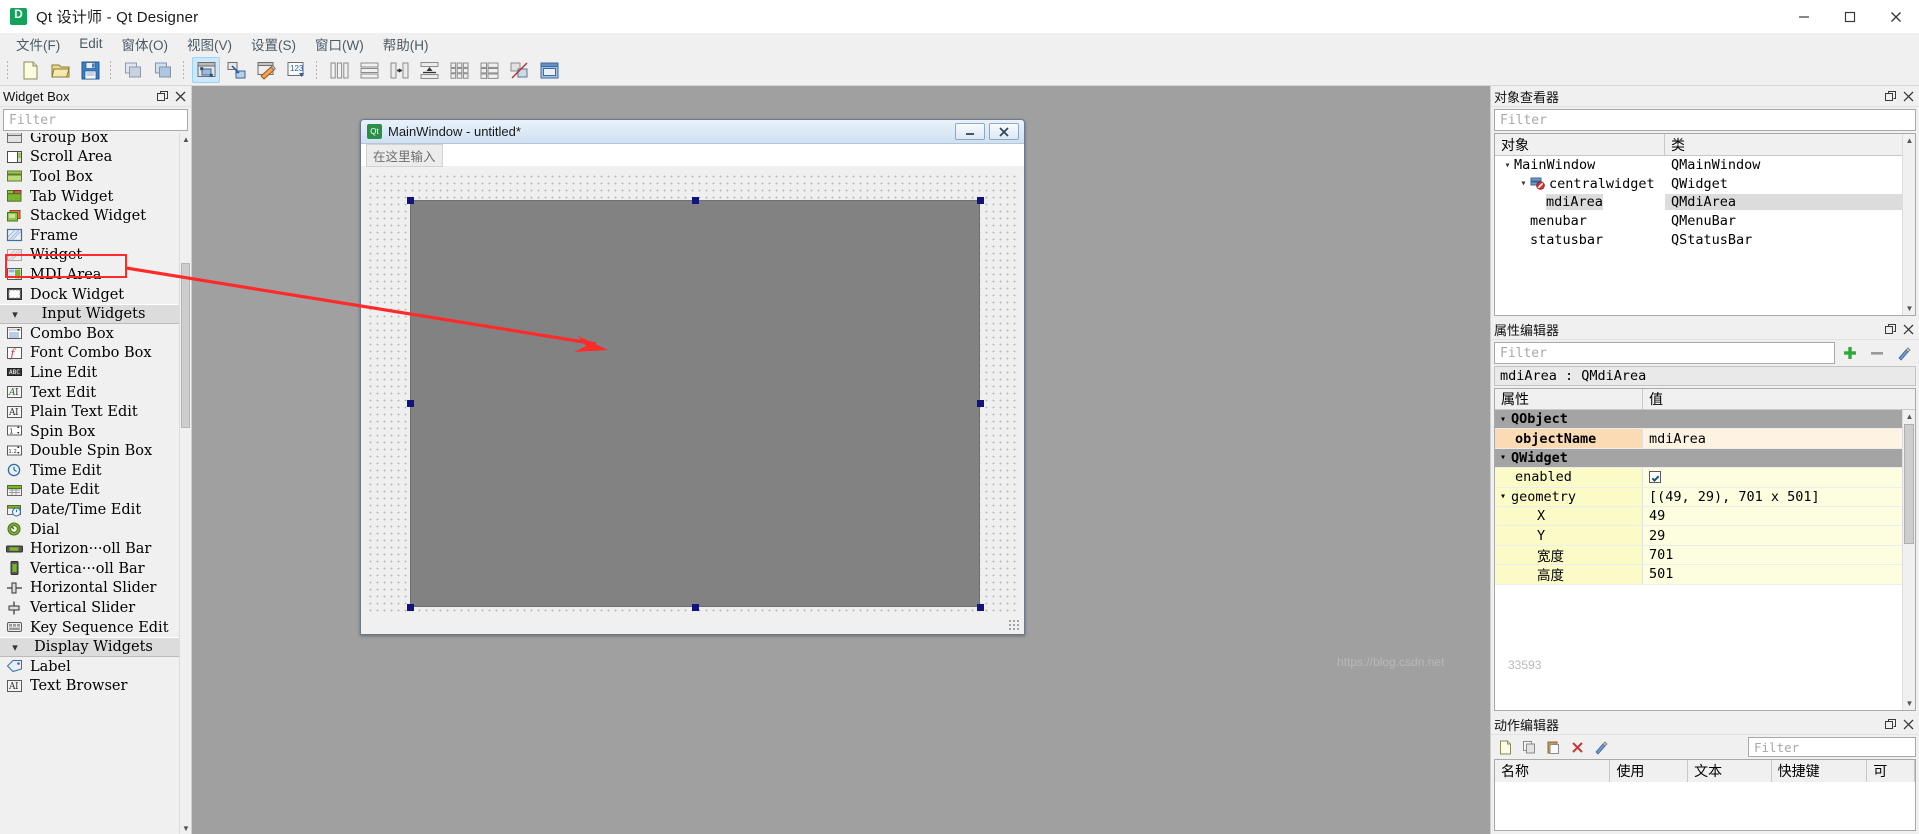 Image resolution: width=1919 pixels, height=834 pixels. What do you see at coordinates (1908, 224) in the screenshot?
I see `object-tree-scrollbar: ▲ ▼` at bounding box center [1908, 224].